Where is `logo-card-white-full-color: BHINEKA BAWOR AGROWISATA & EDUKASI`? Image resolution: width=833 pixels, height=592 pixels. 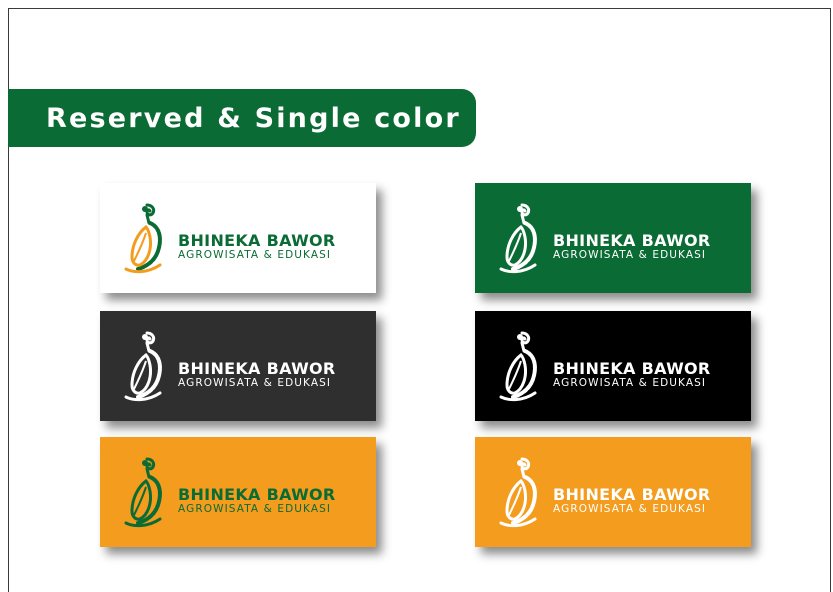
logo-card-white-full-color: BHINEKA BAWOR AGROWISATA & EDUKASI is located at coordinates (238, 238).